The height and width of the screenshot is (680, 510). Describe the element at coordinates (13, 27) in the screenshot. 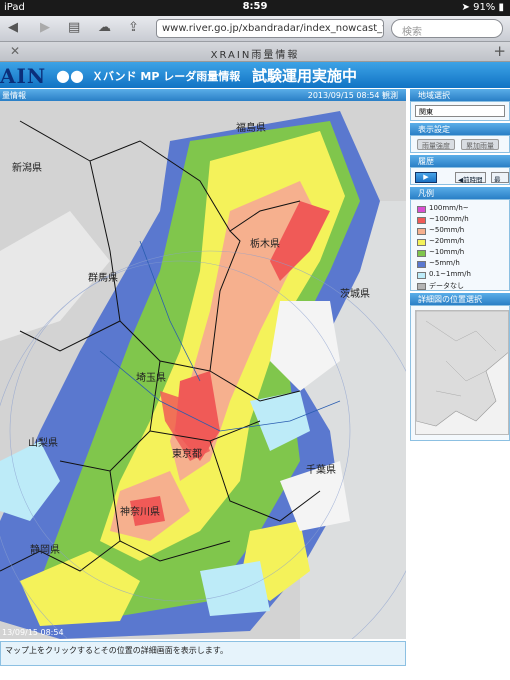

I see `back-icon: ◀` at that location.